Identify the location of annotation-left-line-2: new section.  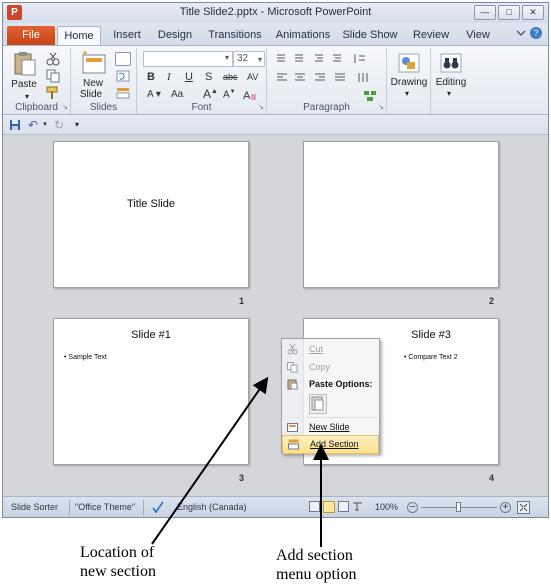
(118, 571).